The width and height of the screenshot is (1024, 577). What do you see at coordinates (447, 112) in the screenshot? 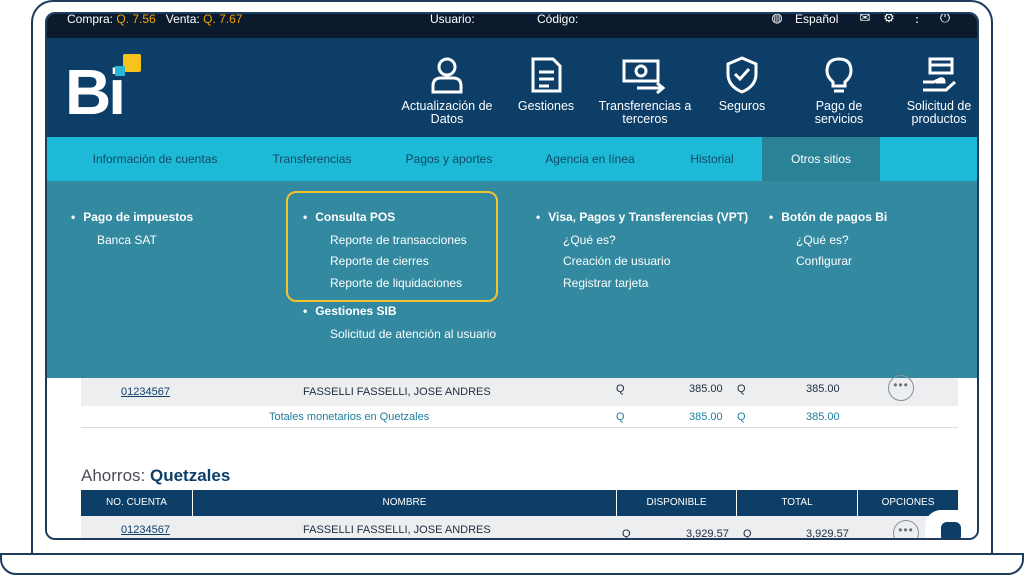
I see `nav-label: Actualización de Datos` at bounding box center [447, 112].